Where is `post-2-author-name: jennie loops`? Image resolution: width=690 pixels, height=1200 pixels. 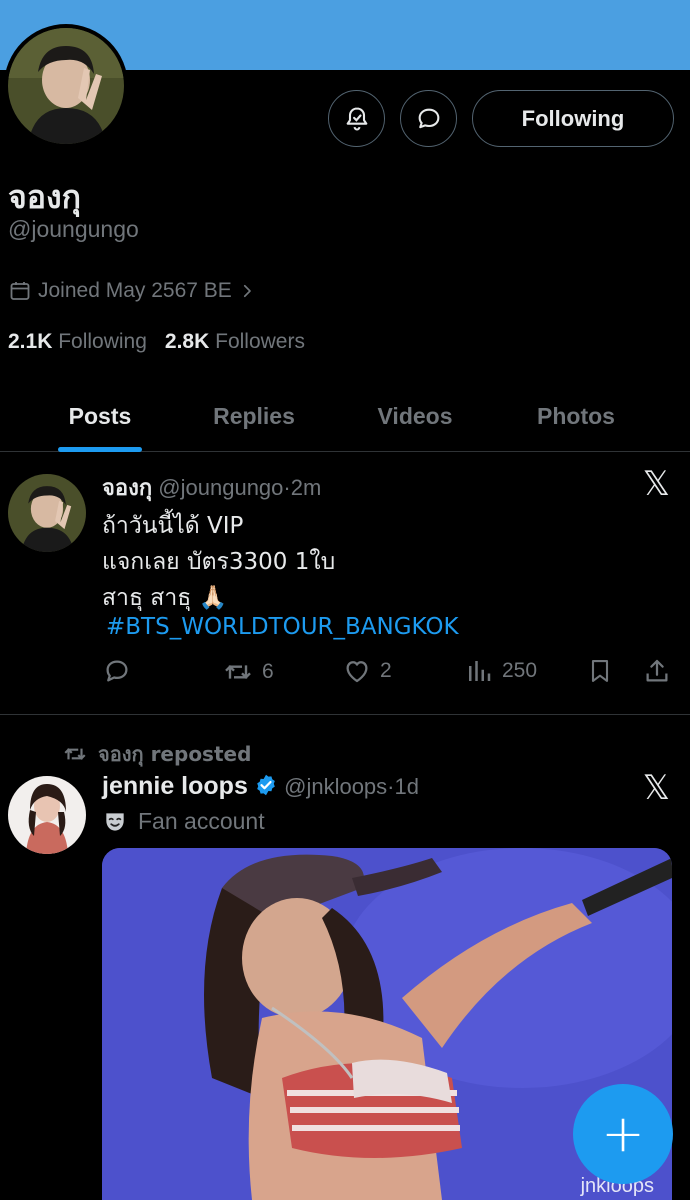 post-2-author-name: jennie loops is located at coordinates (175, 786).